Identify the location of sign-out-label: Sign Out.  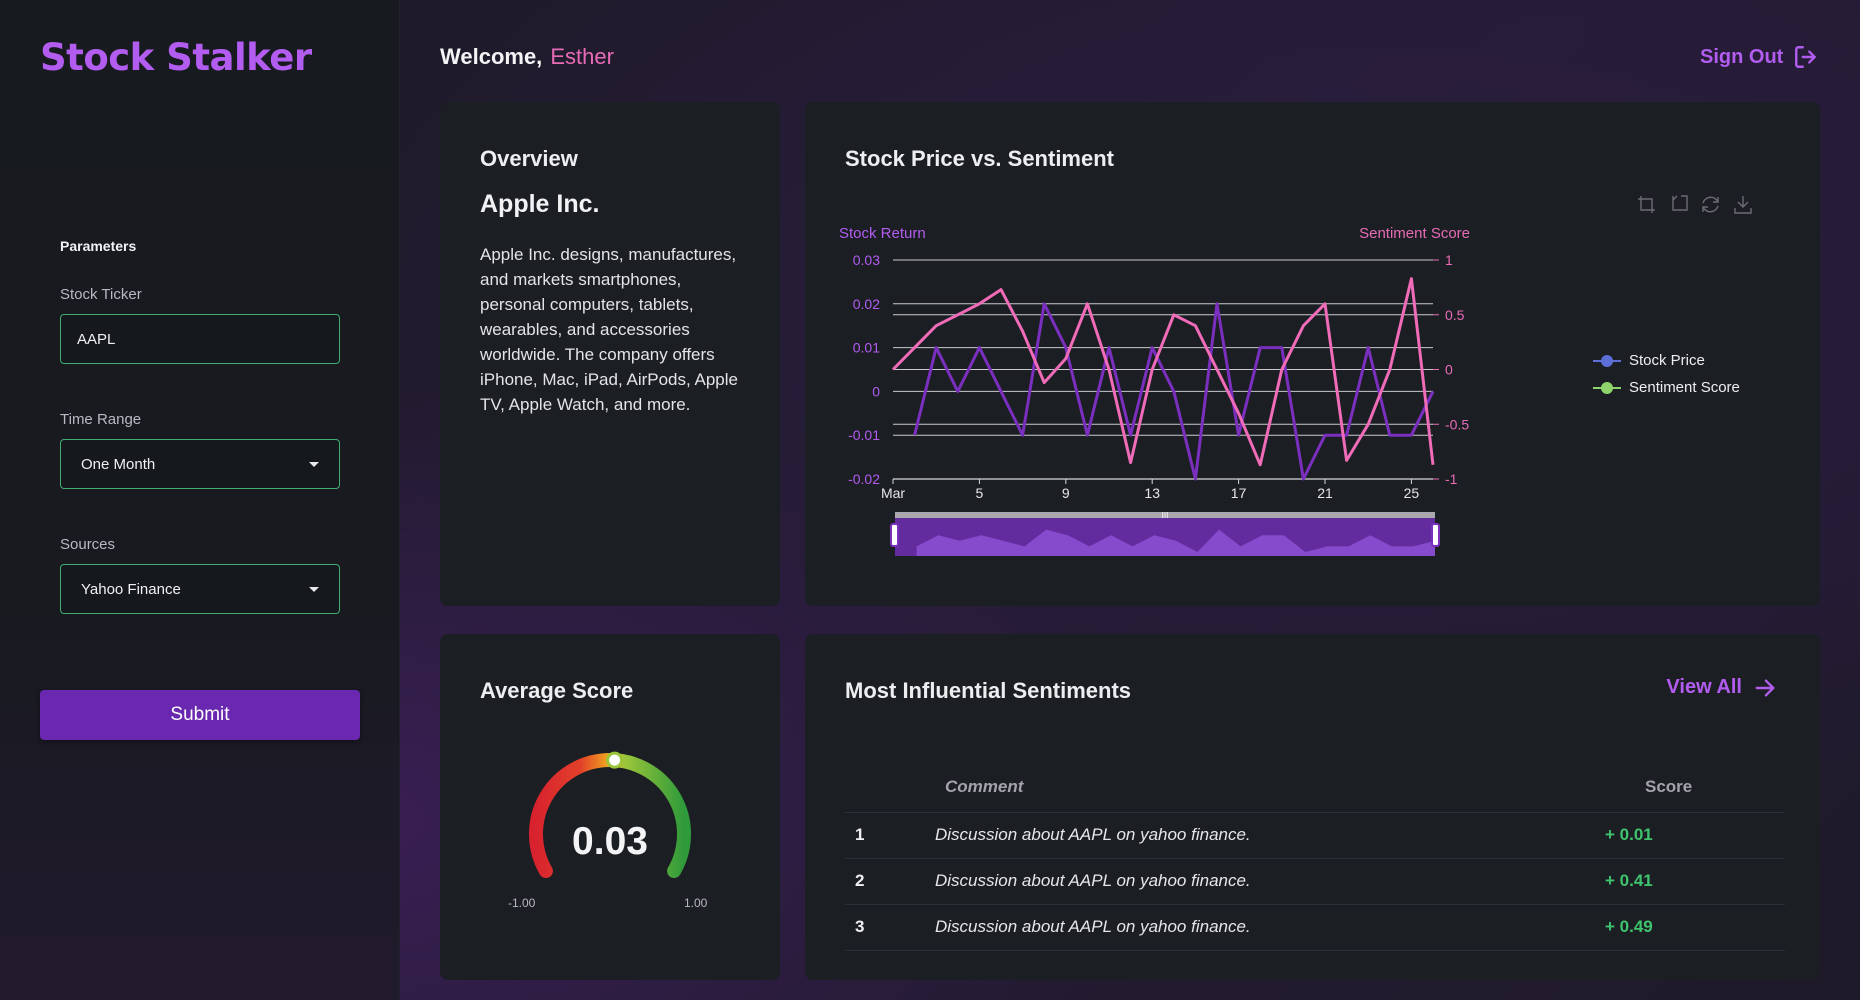
(1742, 56).